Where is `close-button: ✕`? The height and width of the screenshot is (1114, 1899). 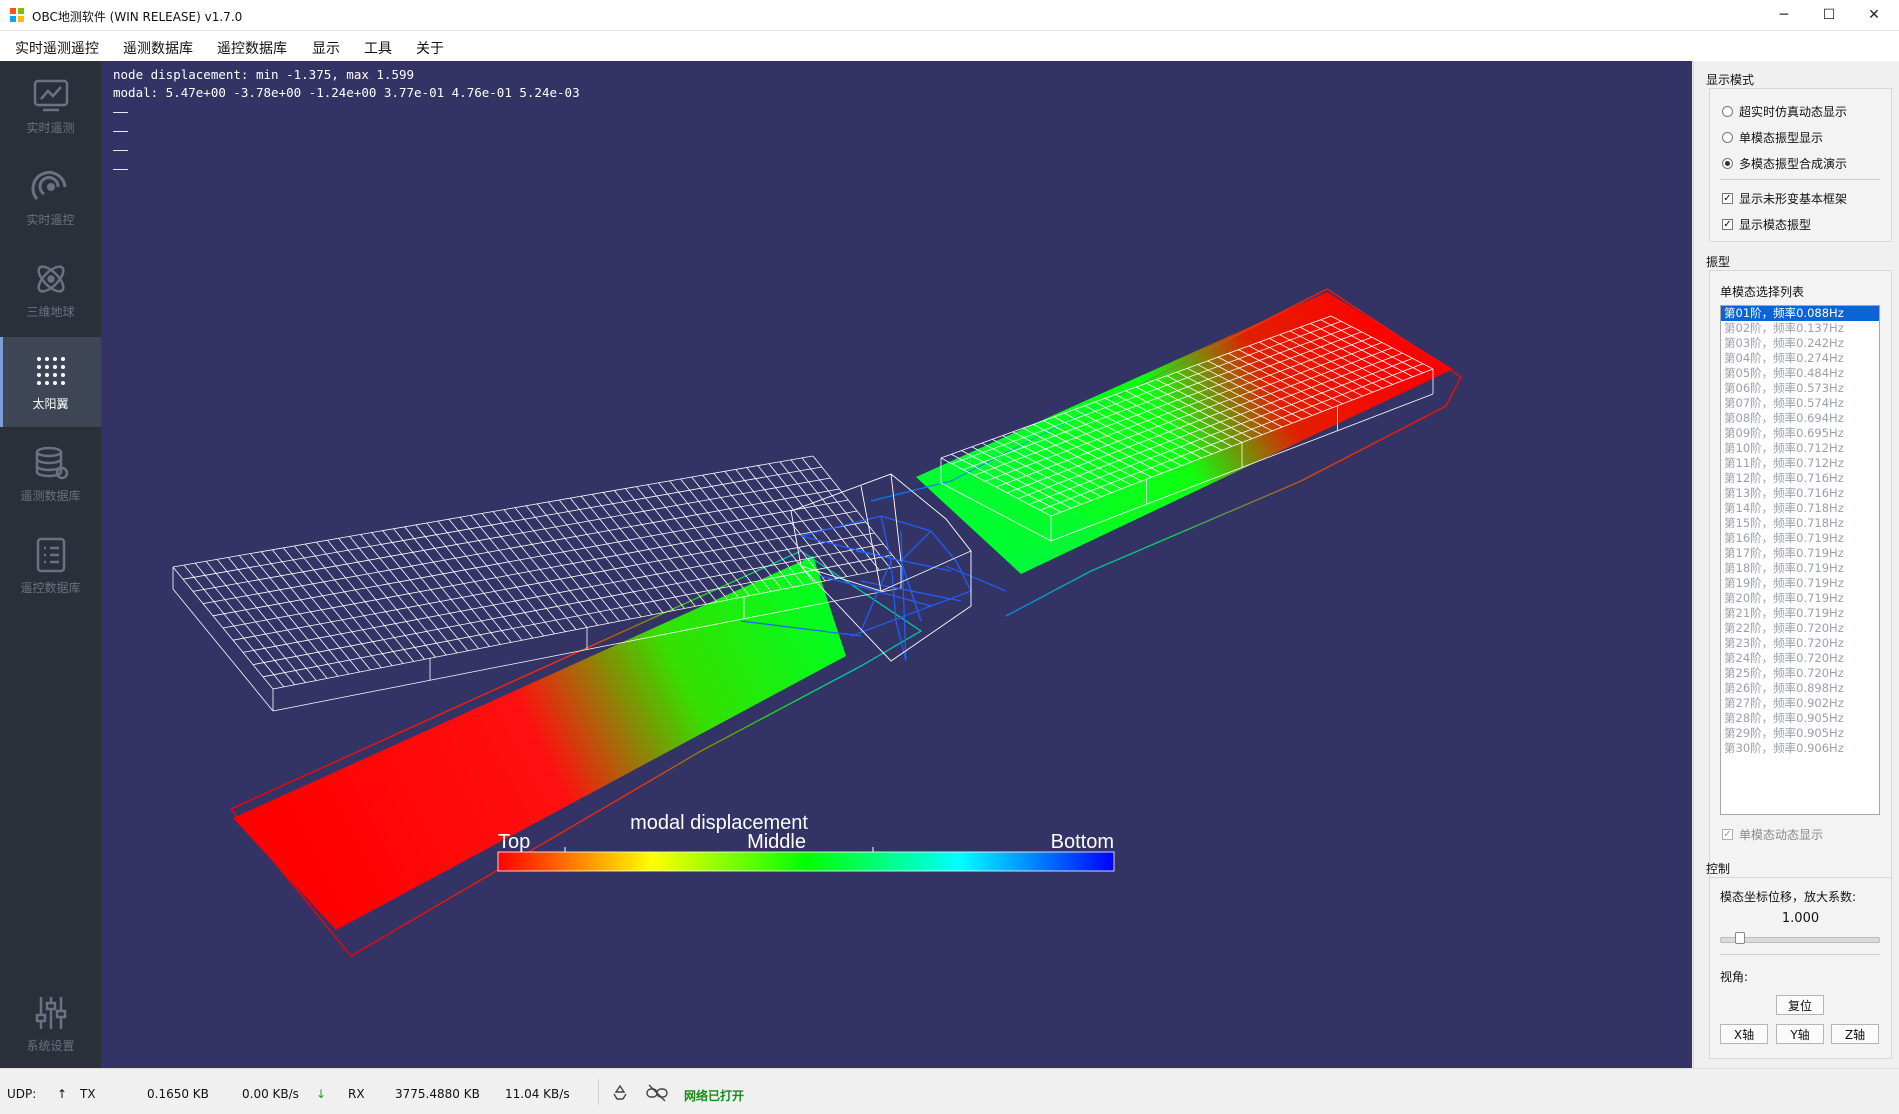
close-button: ✕ is located at coordinates (1873, 15).